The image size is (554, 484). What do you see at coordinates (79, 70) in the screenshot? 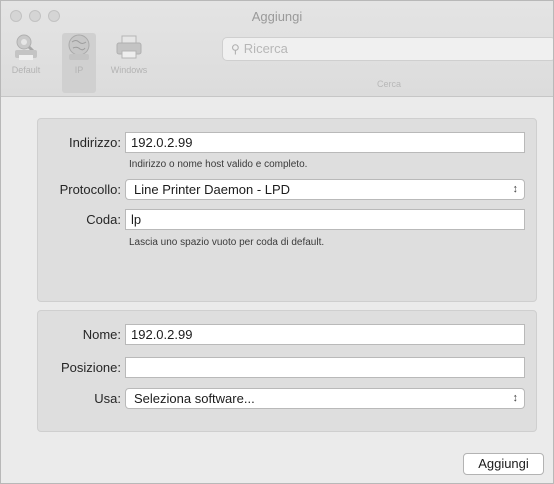
I see `toolbar-item-ip-label: IP` at bounding box center [79, 70].